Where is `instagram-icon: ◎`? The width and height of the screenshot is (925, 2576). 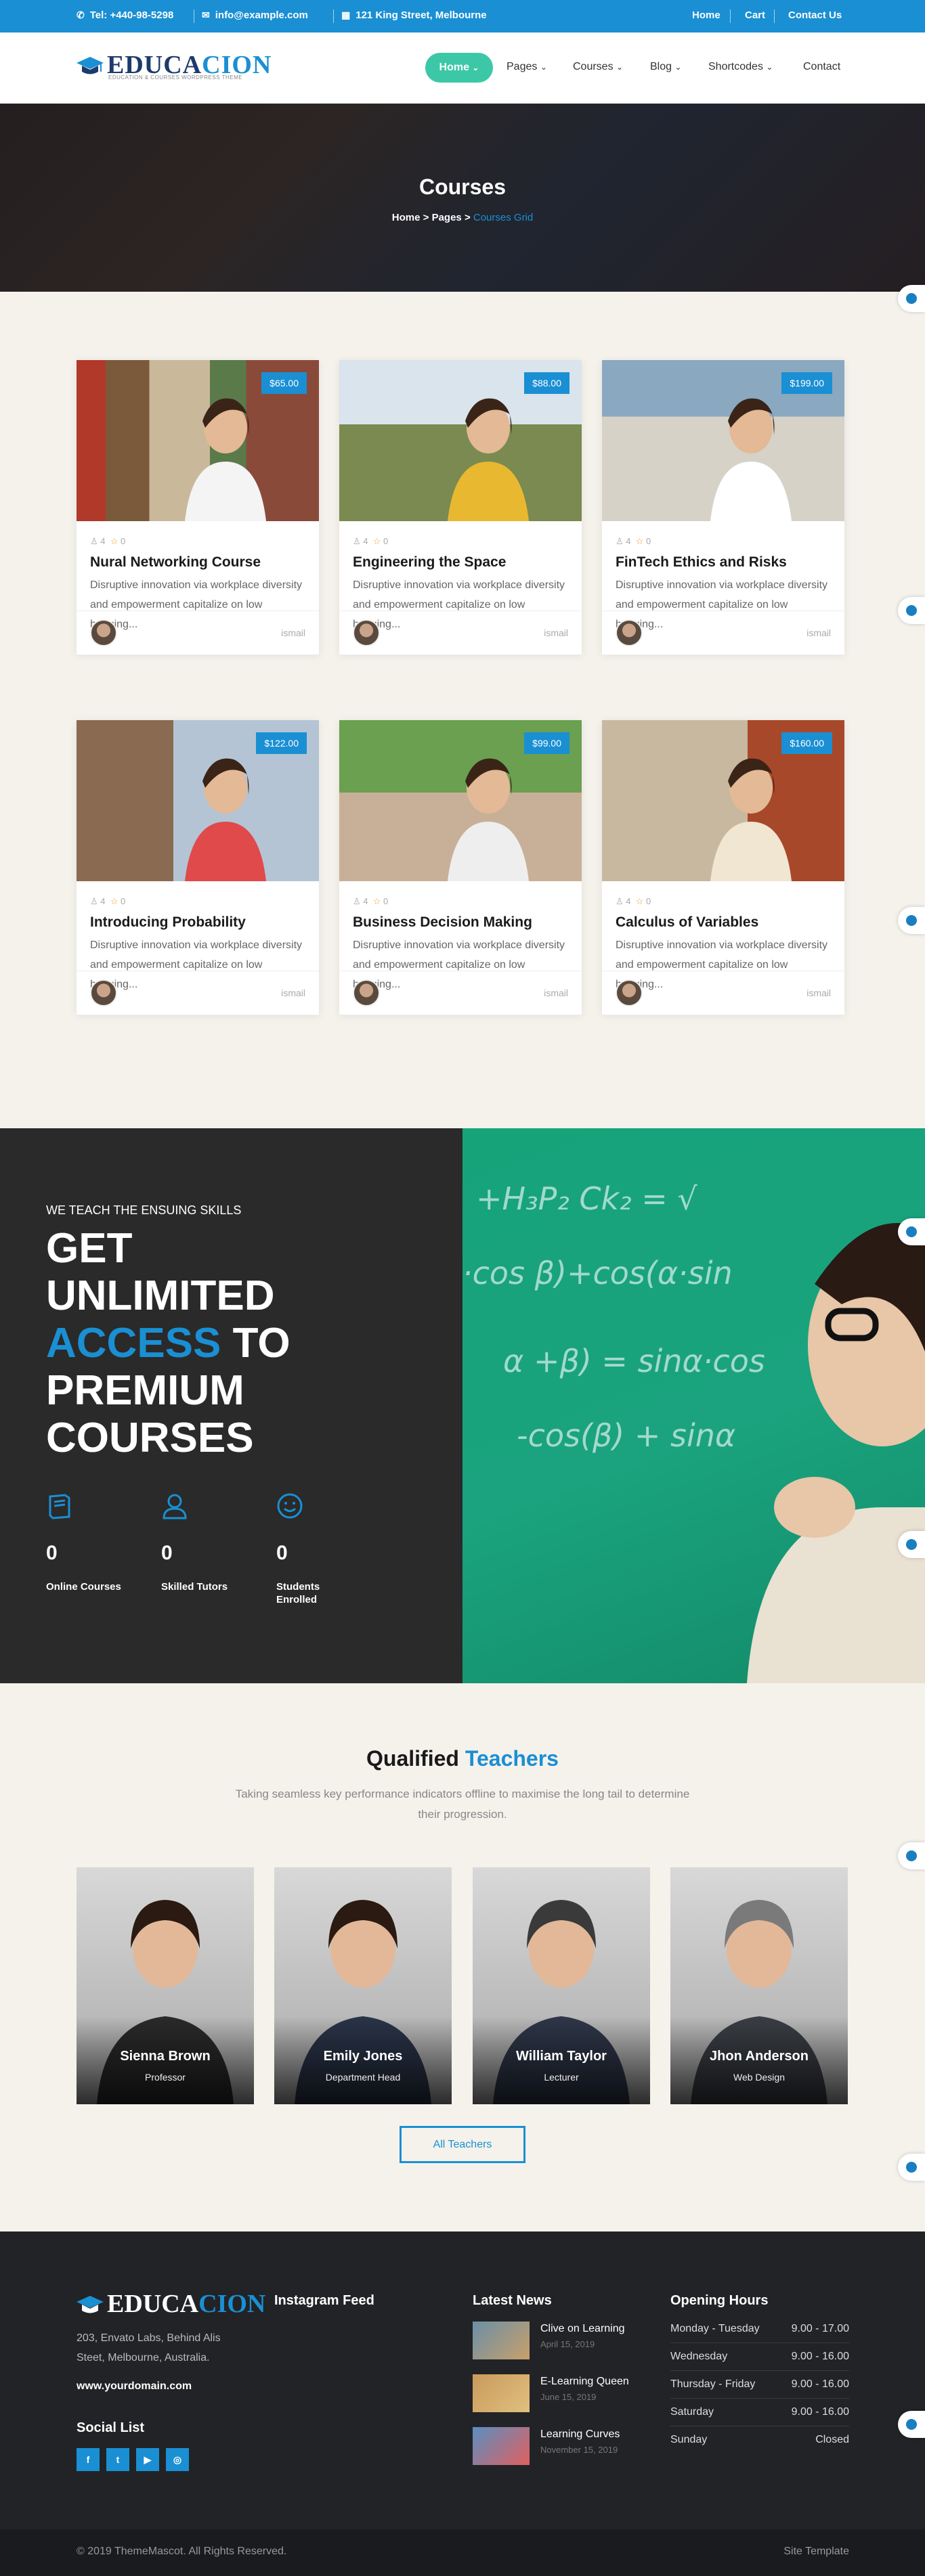 instagram-icon: ◎ is located at coordinates (178, 2459).